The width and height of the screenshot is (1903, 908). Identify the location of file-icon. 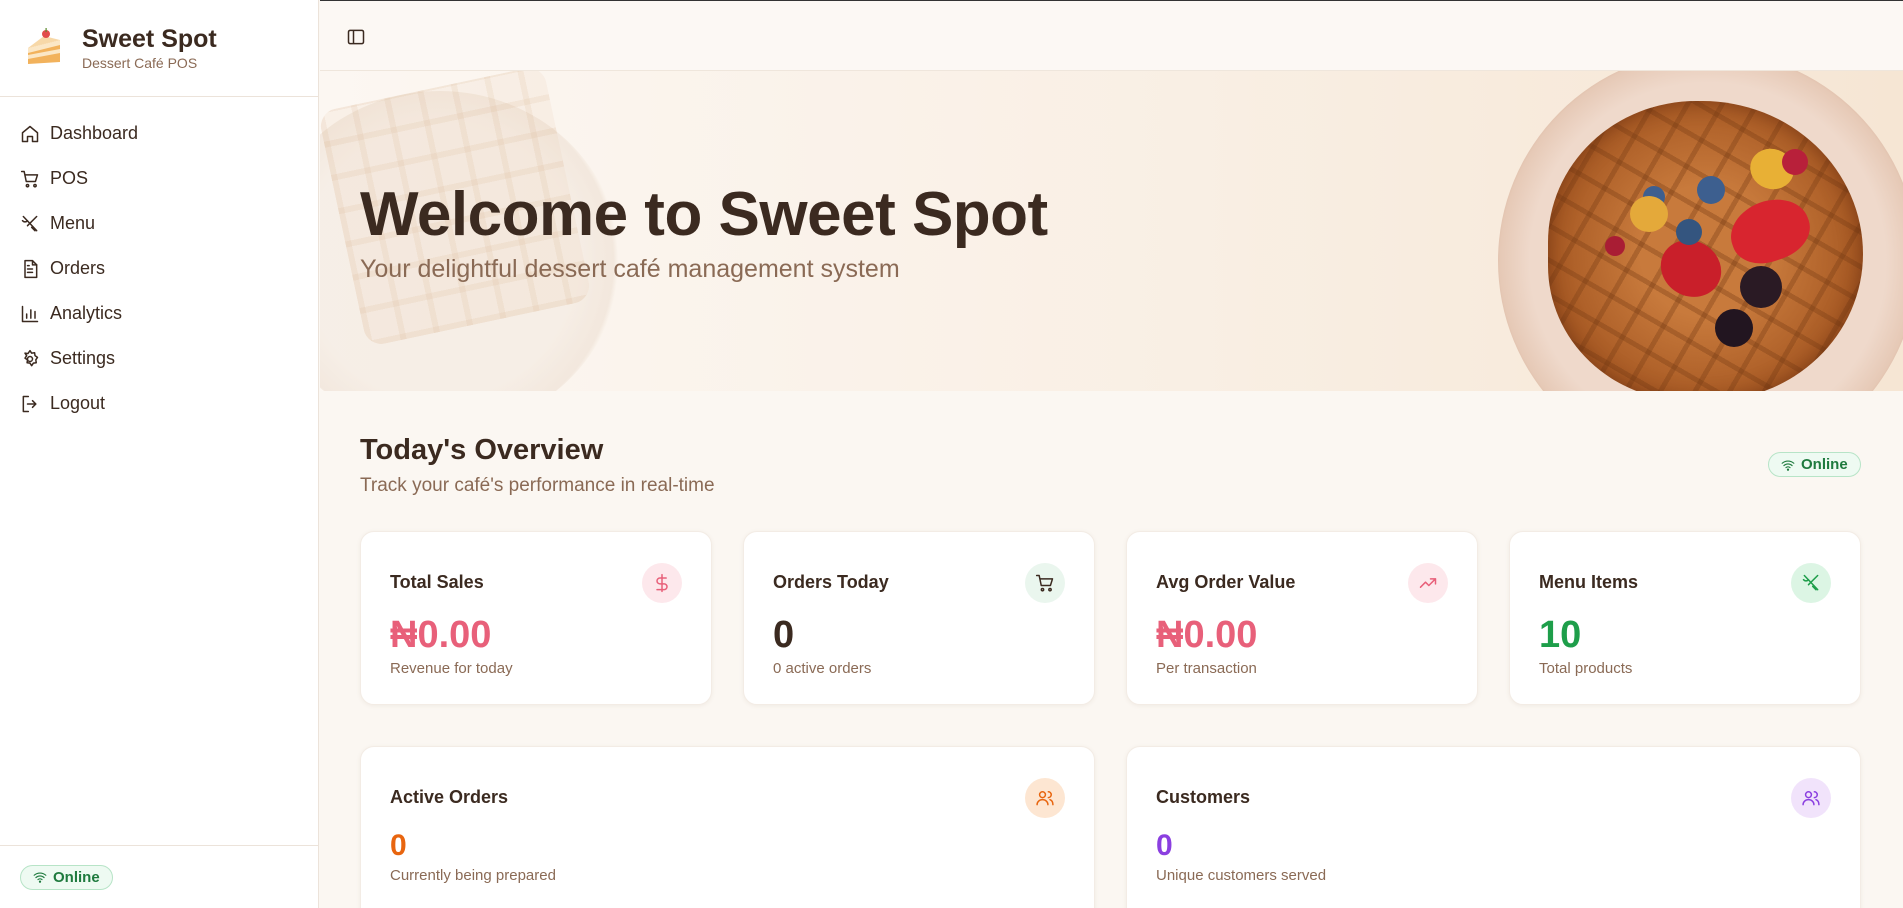
(31, 268).